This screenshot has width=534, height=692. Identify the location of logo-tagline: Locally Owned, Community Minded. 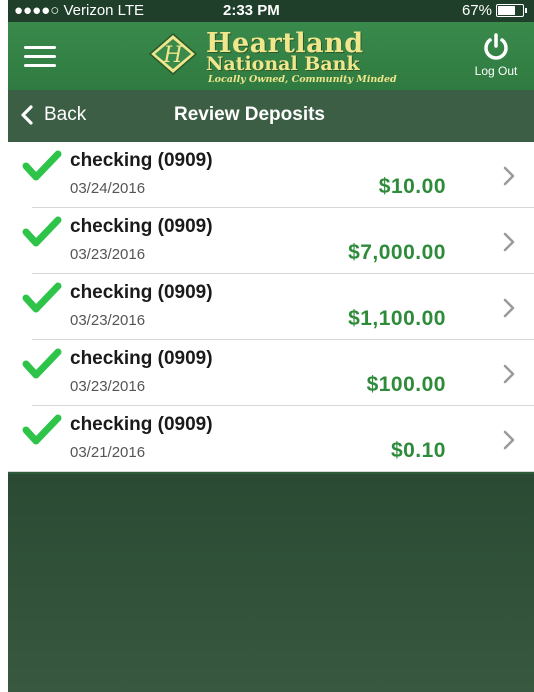
(302, 79).